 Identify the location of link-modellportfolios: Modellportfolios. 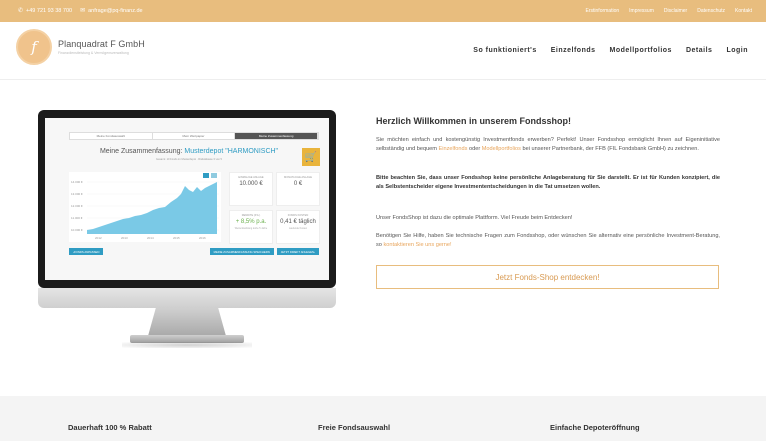
(501, 149).